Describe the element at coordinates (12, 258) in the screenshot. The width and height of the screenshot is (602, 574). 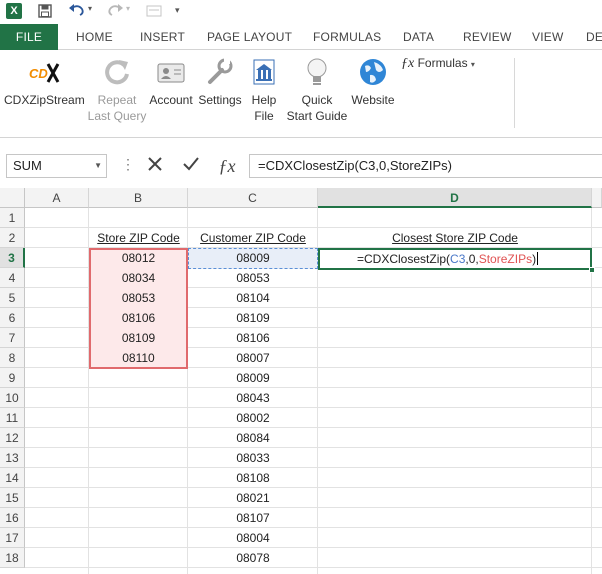
I see `row-header: 3` at that location.